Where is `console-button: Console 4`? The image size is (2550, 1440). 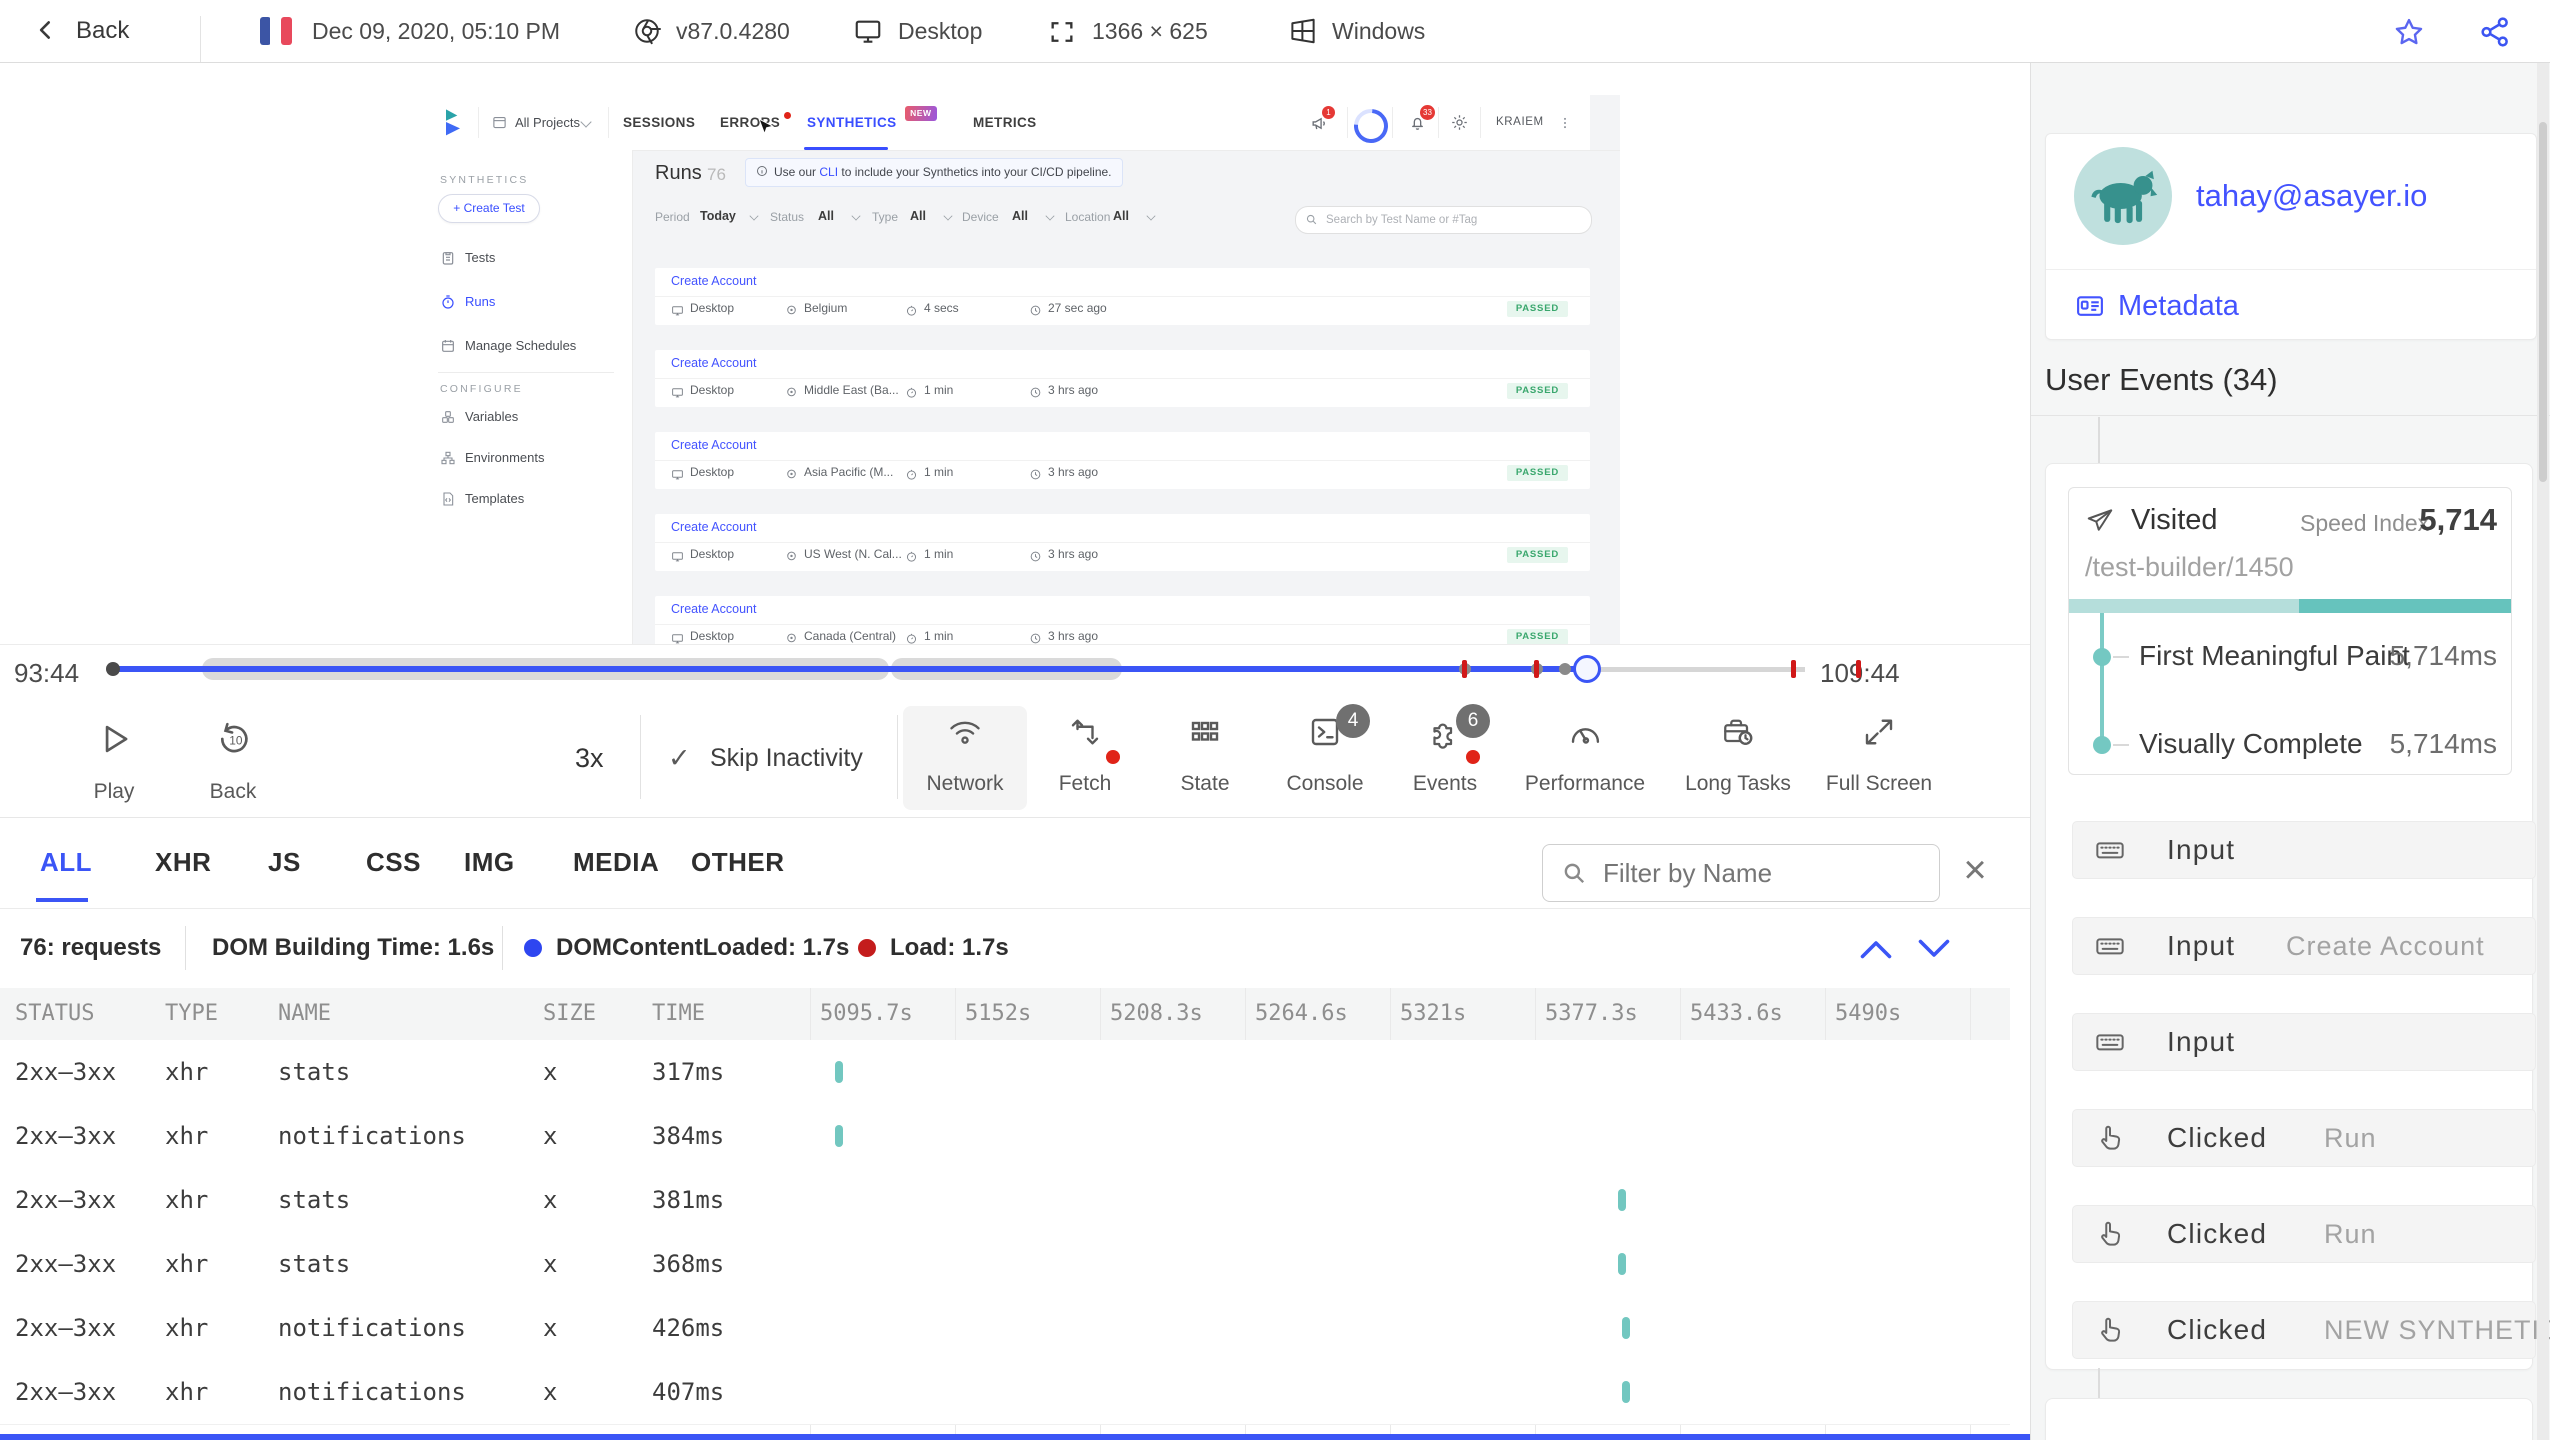 console-button: Console 4 is located at coordinates (1325, 758).